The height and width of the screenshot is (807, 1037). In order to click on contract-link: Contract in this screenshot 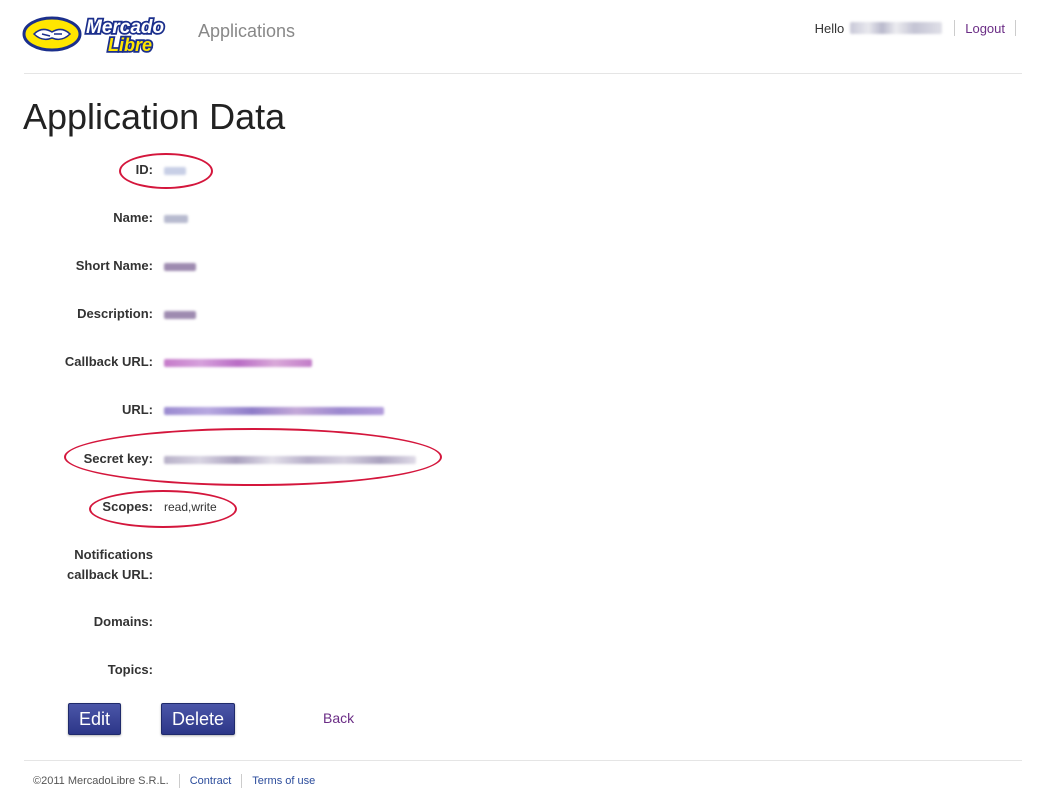, I will do `click(211, 781)`.